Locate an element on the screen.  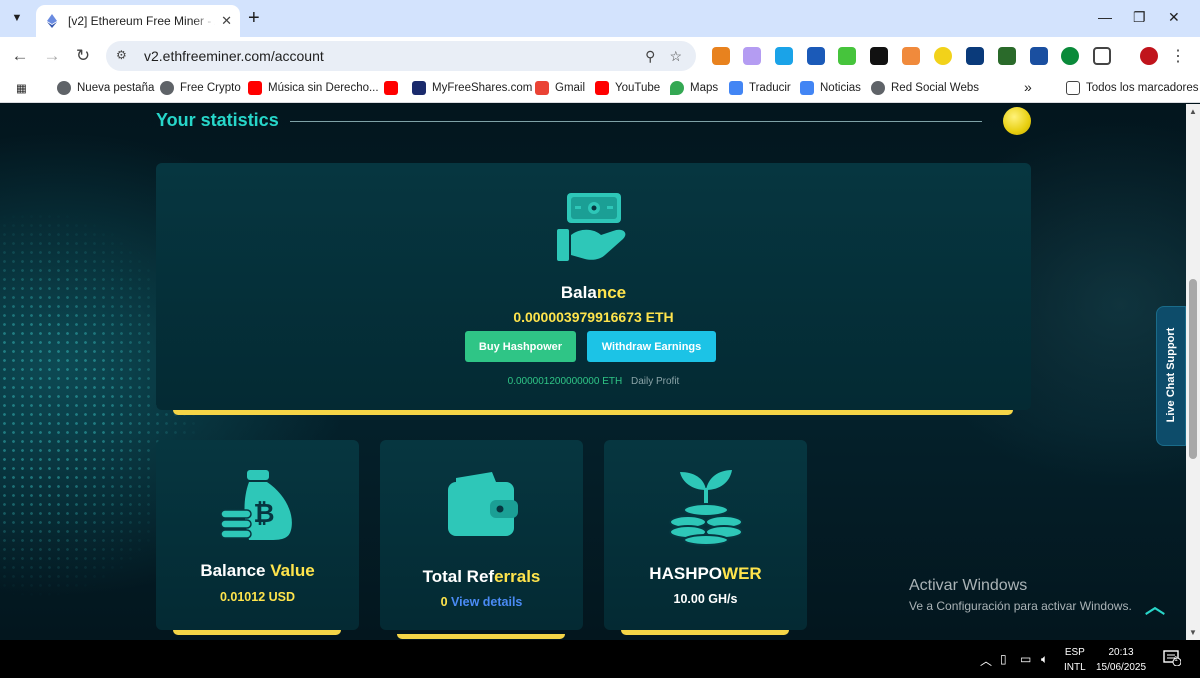
zoom-icon: ⚲ is located at coordinates (650, 56).